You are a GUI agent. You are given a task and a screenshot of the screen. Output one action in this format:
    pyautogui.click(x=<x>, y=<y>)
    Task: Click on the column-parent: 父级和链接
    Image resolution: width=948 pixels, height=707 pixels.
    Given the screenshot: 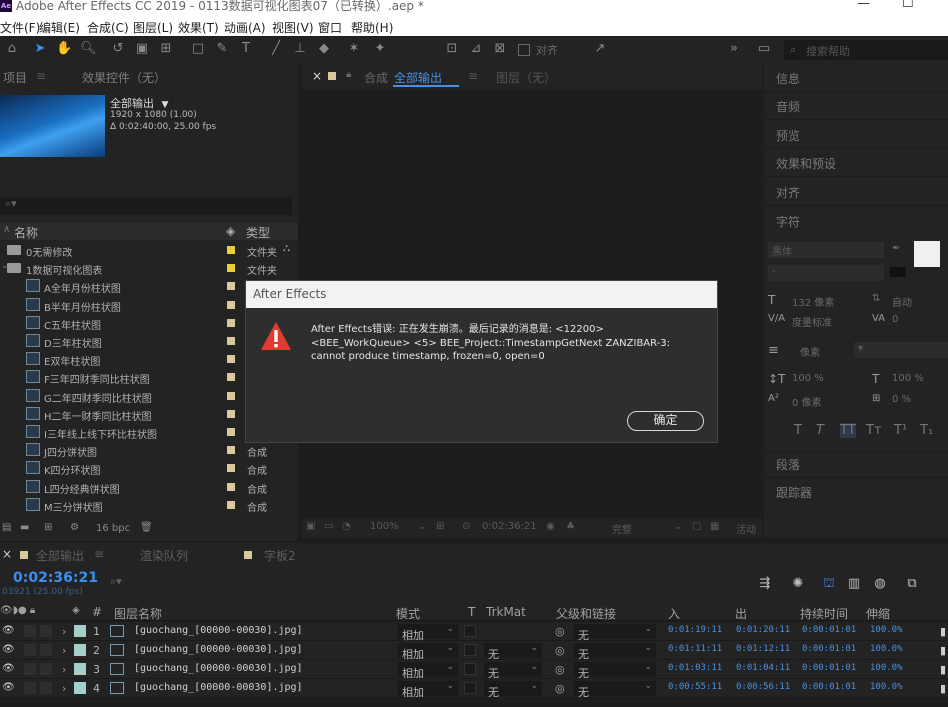 What is the action you would take?
    pyautogui.click(x=586, y=613)
    